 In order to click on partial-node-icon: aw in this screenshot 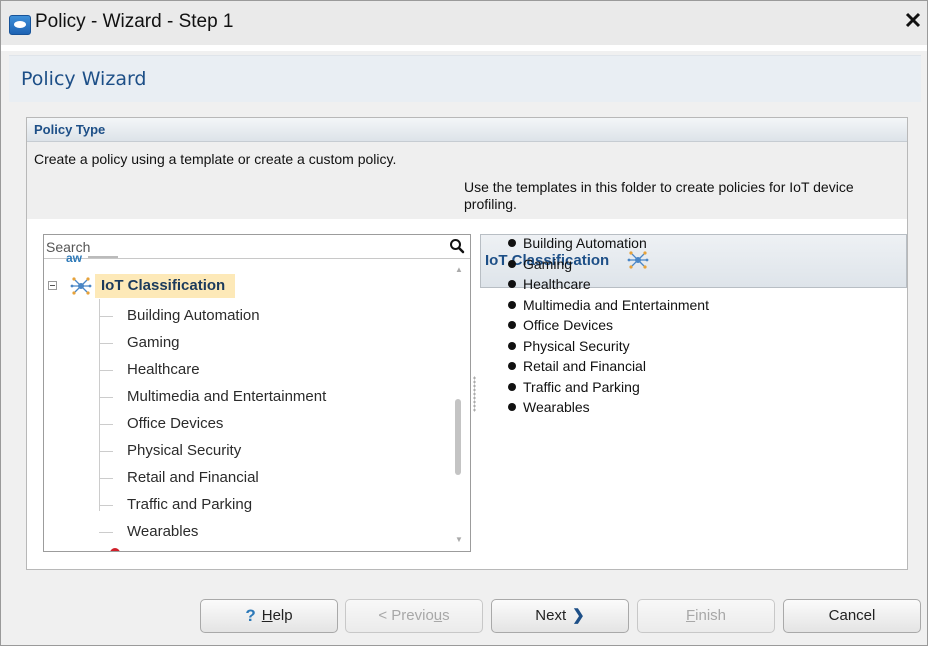, I will do `click(74, 259)`.